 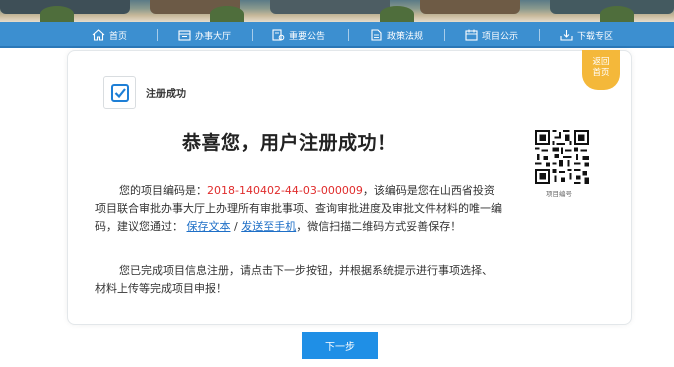 I want to click on download-icon, so click(x=566, y=35).